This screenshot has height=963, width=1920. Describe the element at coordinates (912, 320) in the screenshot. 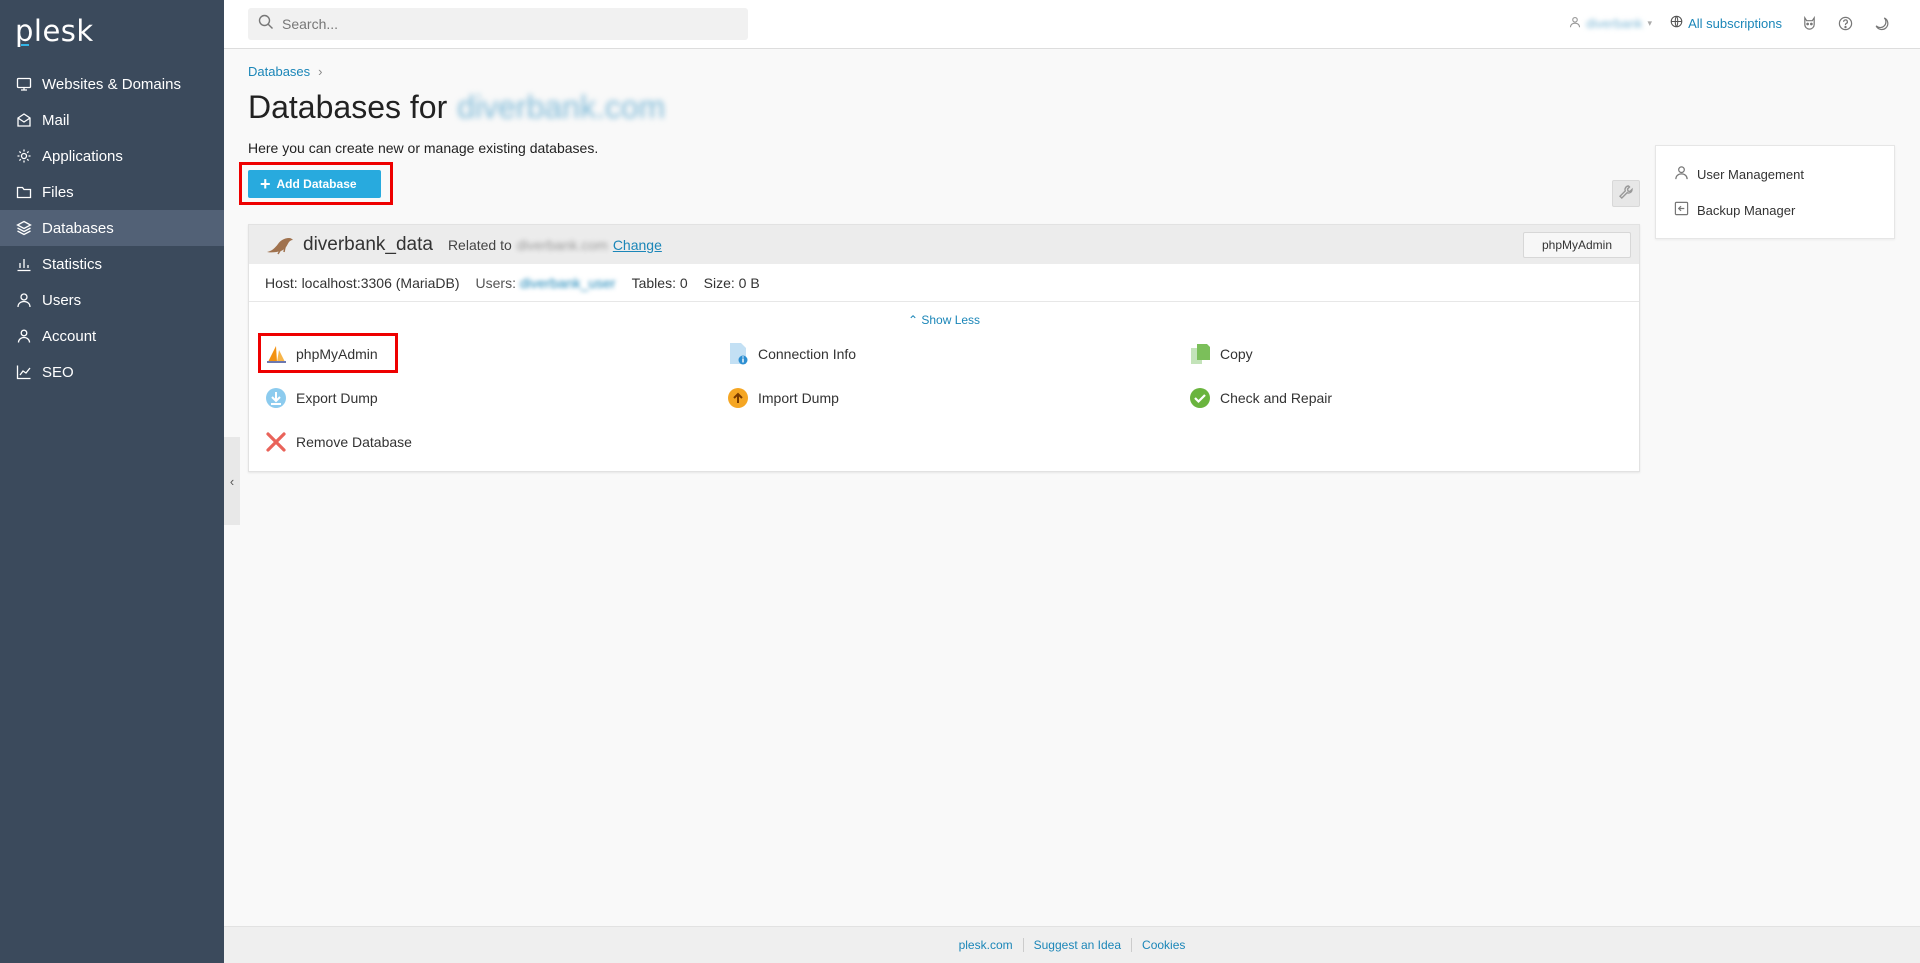

I see `chevron-up-icon: ⌃` at that location.